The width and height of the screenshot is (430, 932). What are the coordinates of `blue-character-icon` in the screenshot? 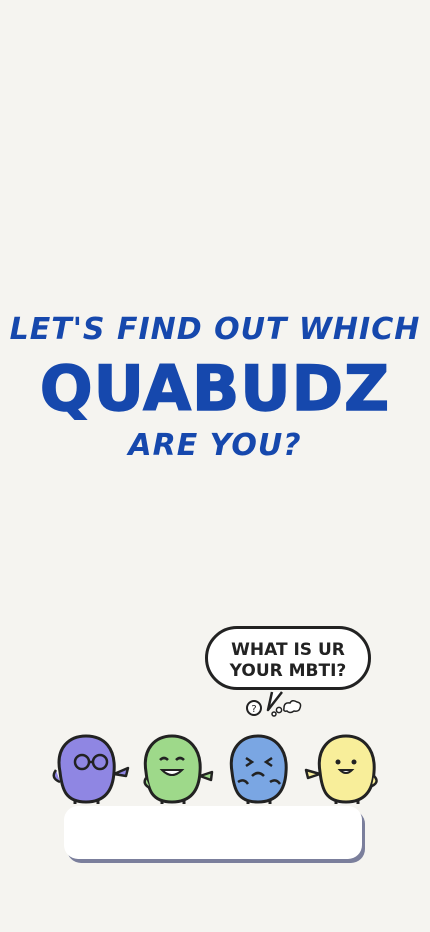 It's located at (258, 769).